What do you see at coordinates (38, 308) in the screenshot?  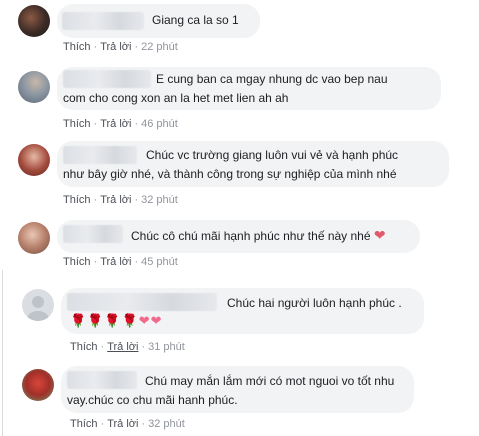 I see `default-avatar-icon` at bounding box center [38, 308].